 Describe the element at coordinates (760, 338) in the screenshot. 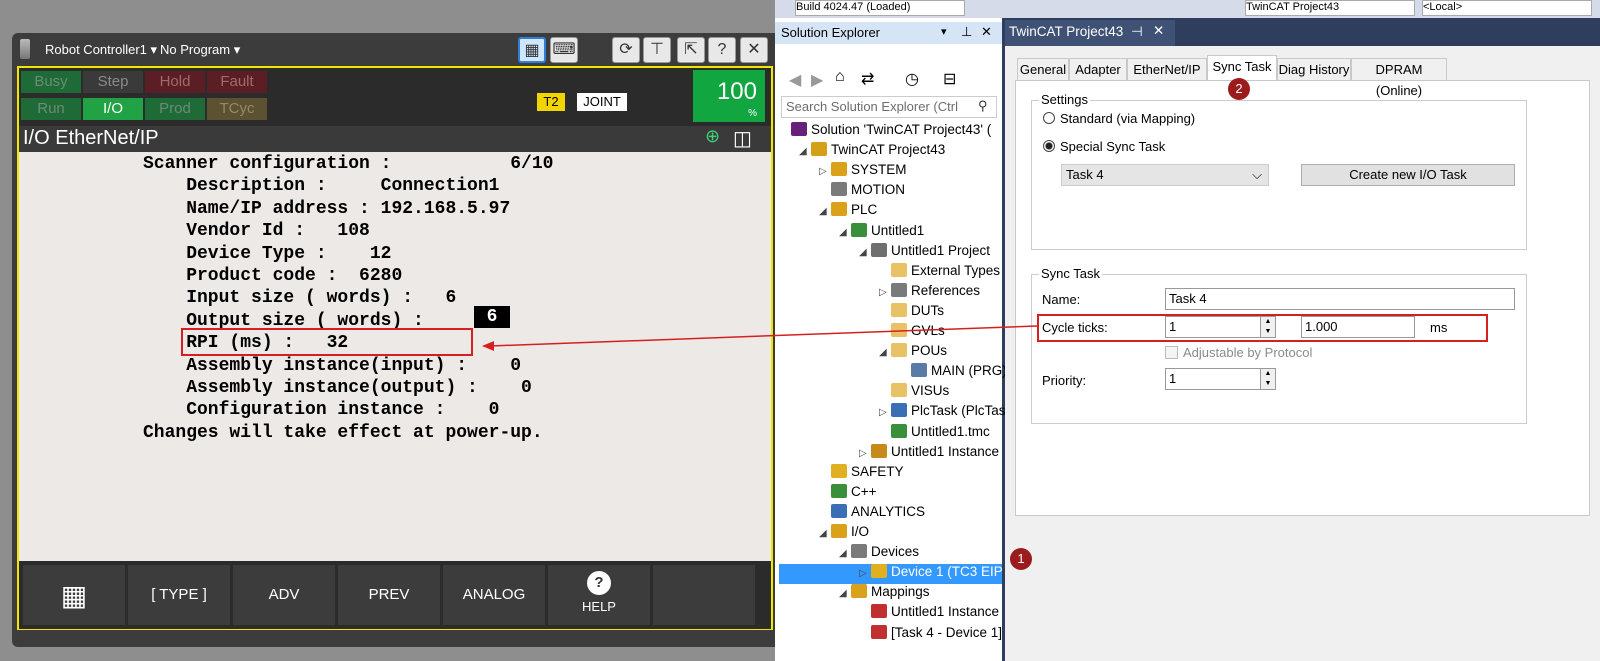

I see `annotation-arrow` at that location.